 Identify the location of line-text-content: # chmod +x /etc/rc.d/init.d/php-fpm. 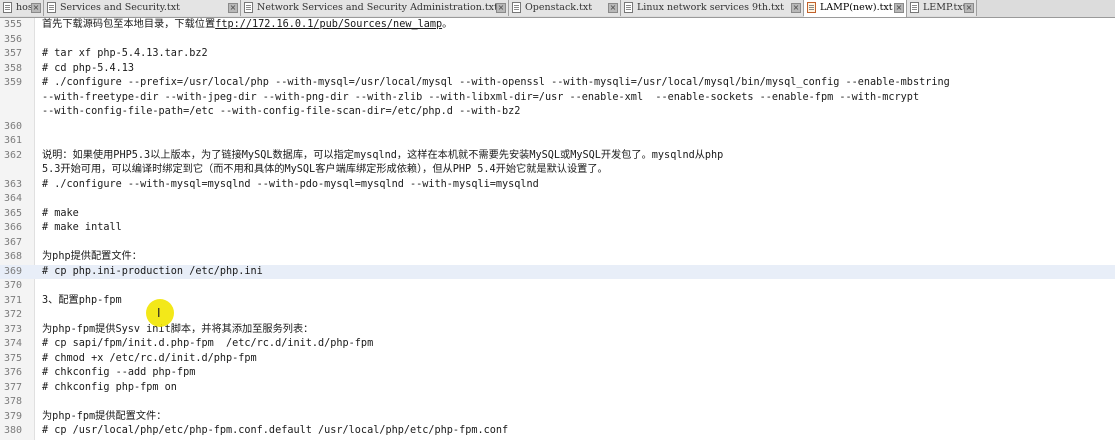
(149, 358).